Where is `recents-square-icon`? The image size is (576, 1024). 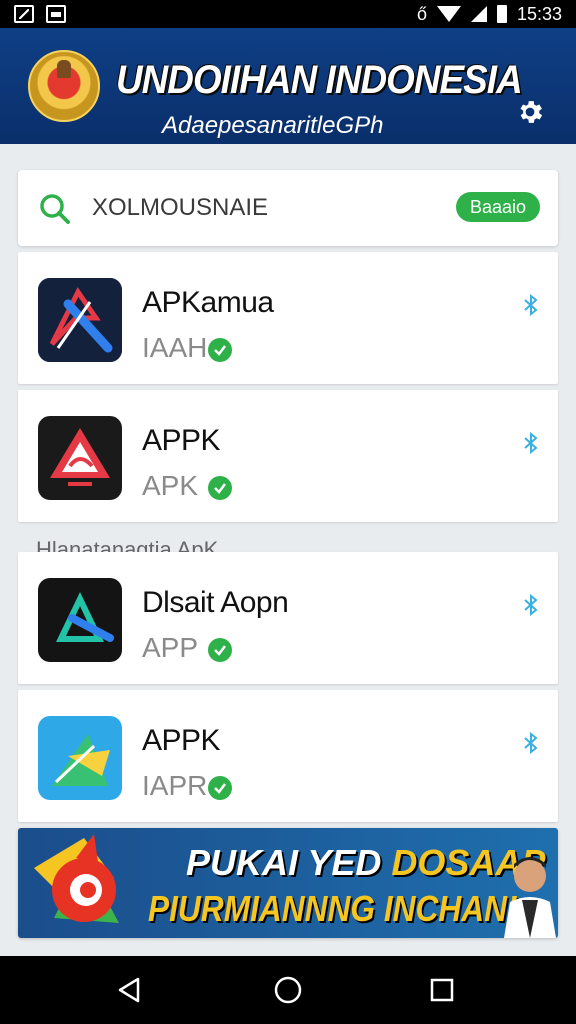
recents-square-icon is located at coordinates (442, 990).